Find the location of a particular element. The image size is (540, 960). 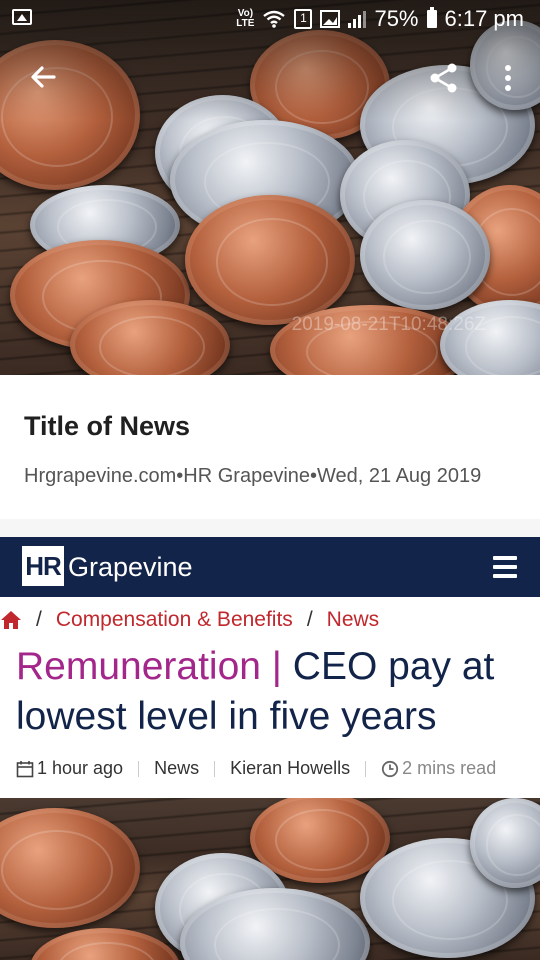

read-time: 2 mins read is located at coordinates (449, 768).